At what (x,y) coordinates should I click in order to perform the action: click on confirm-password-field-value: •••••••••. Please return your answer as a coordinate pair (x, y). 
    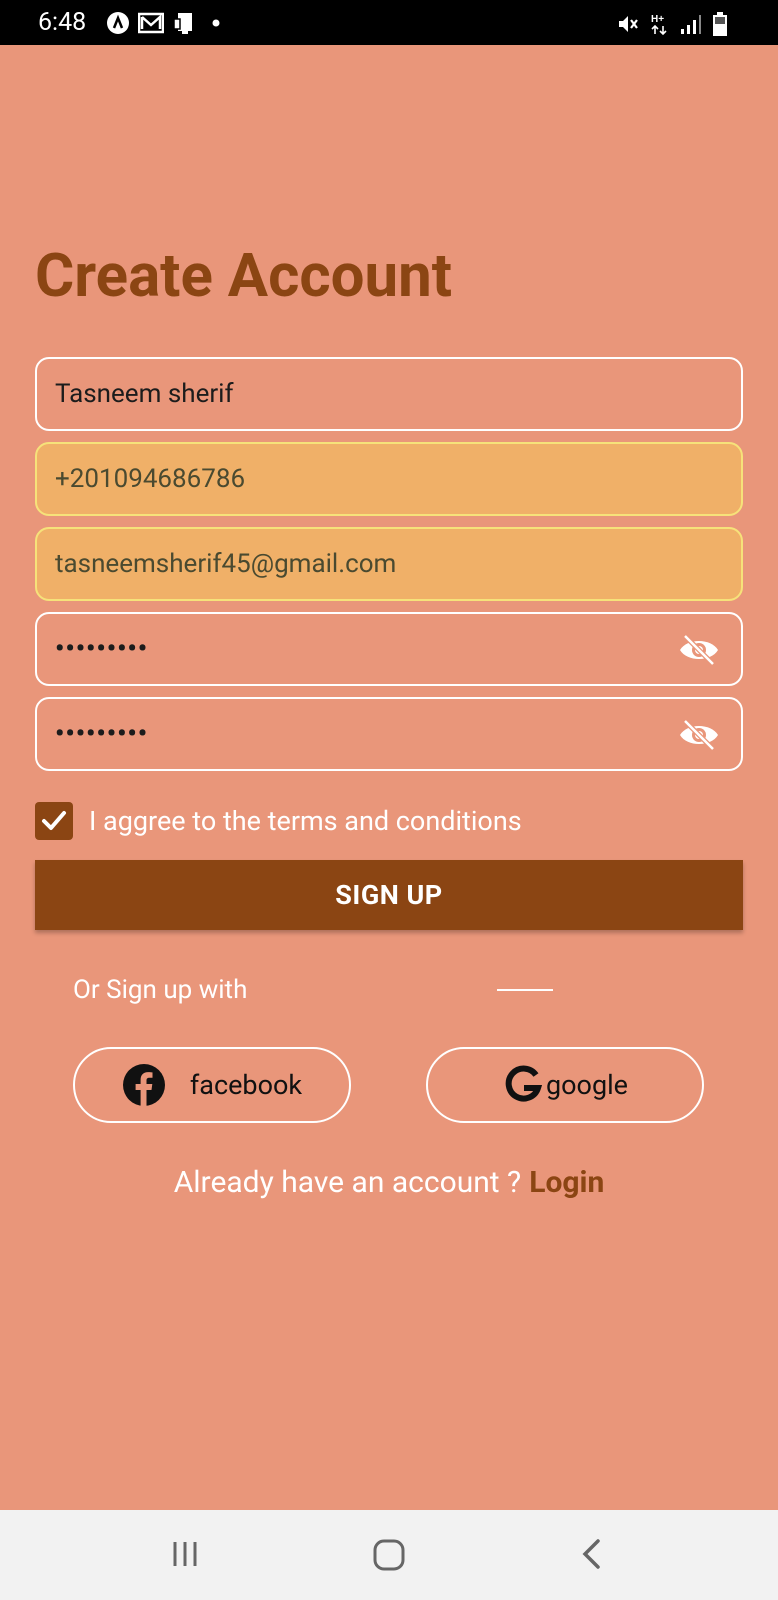
    Looking at the image, I should click on (102, 734).